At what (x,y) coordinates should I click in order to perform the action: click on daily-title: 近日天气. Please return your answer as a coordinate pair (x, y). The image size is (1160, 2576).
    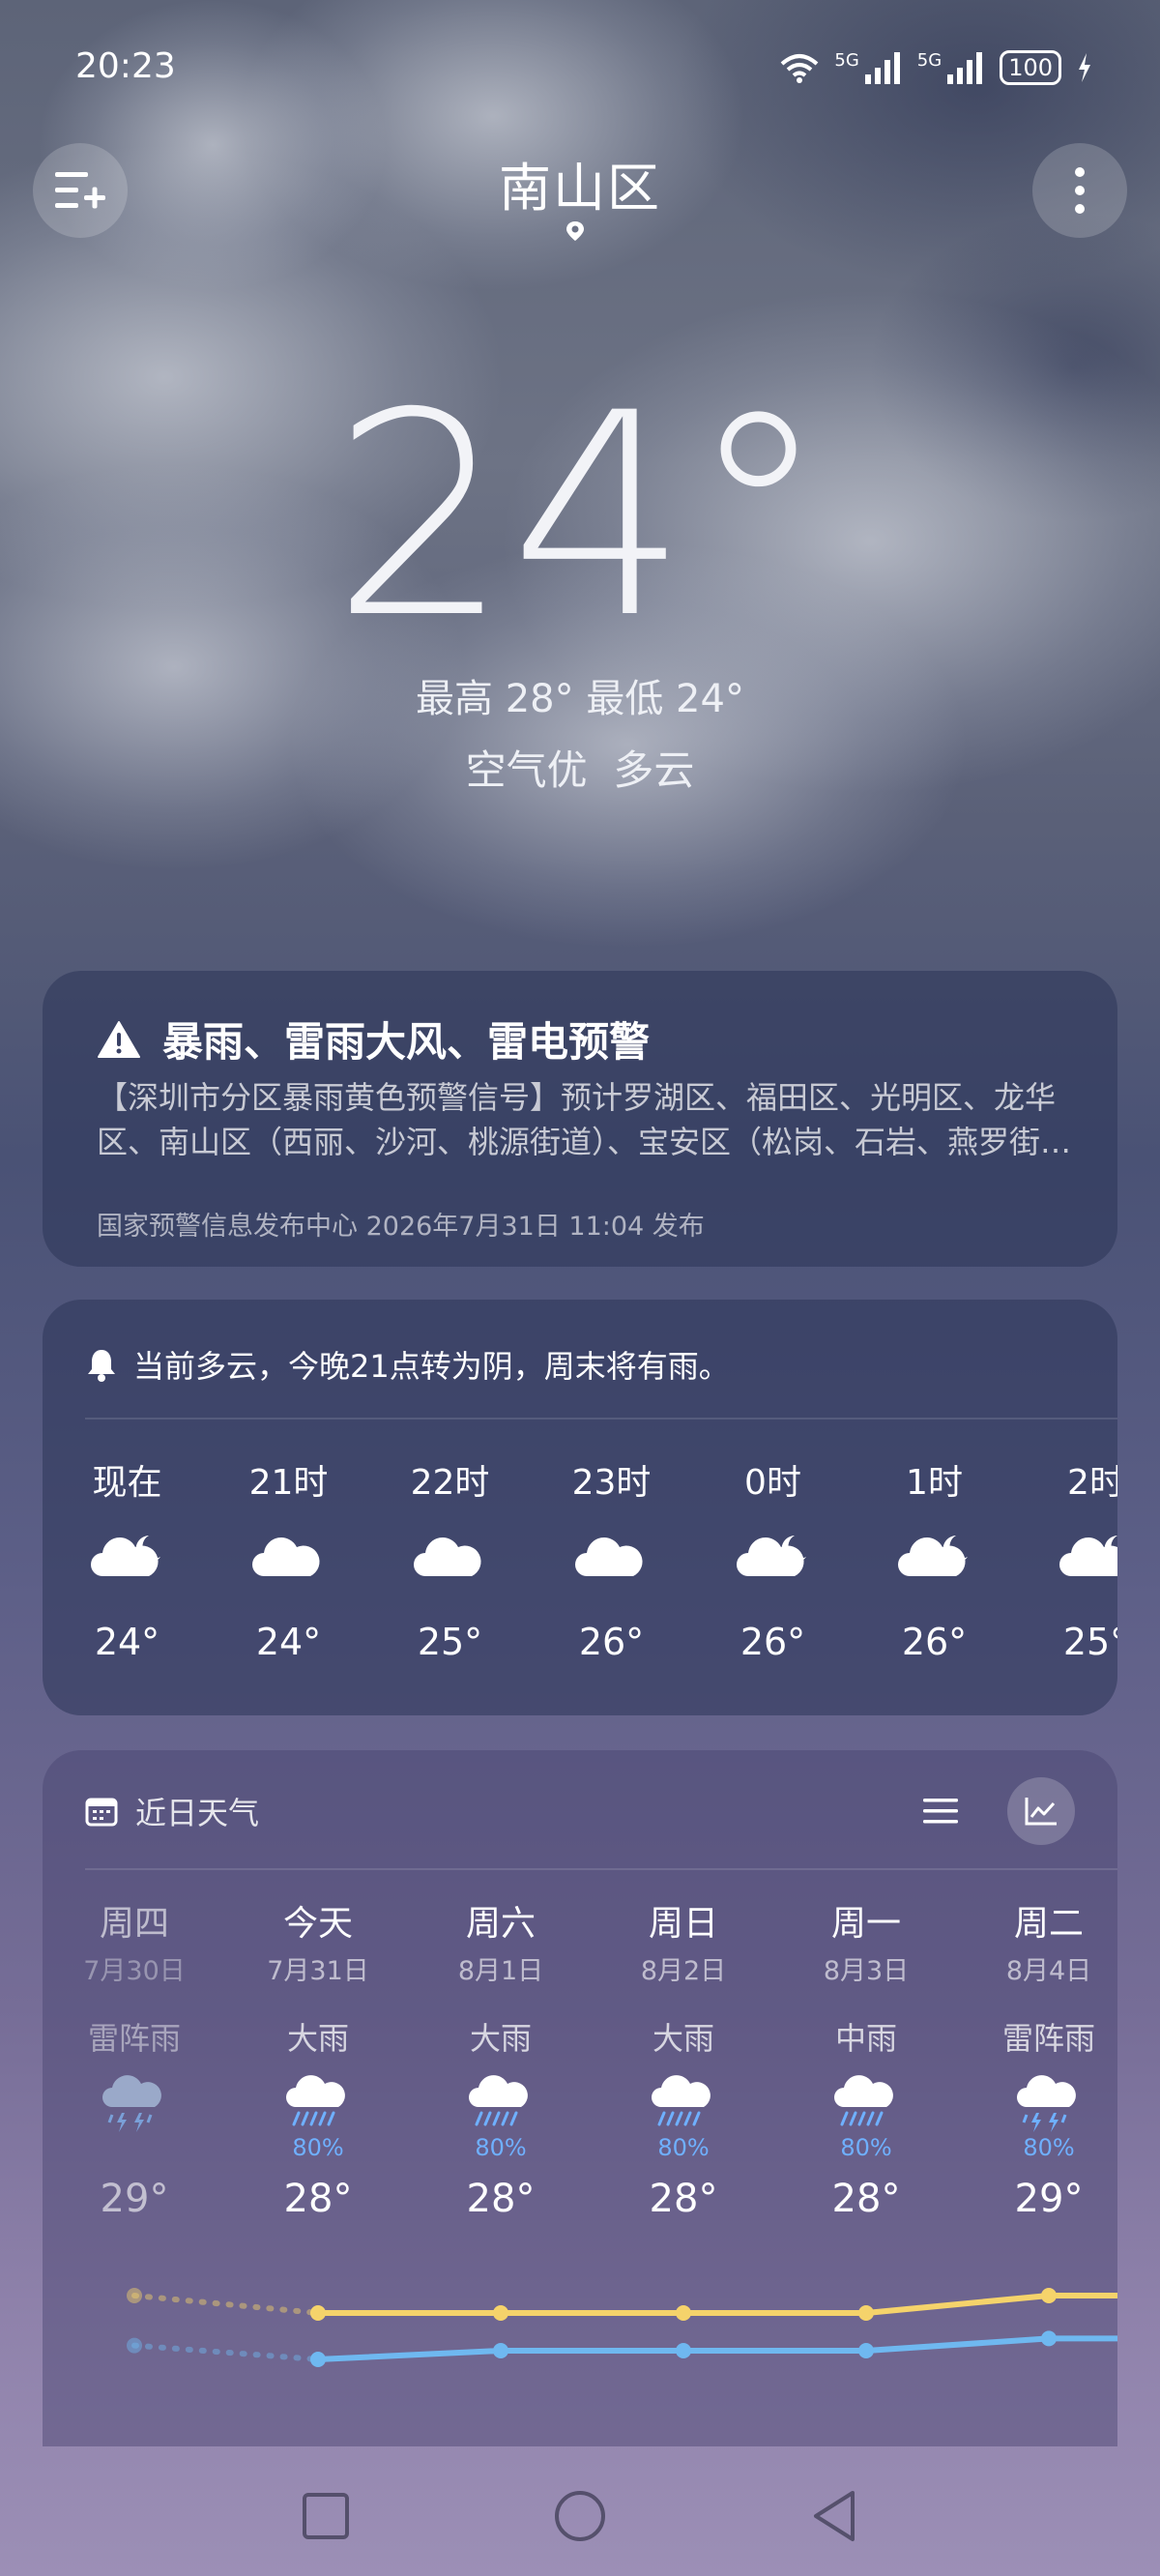
    Looking at the image, I should click on (198, 1813).